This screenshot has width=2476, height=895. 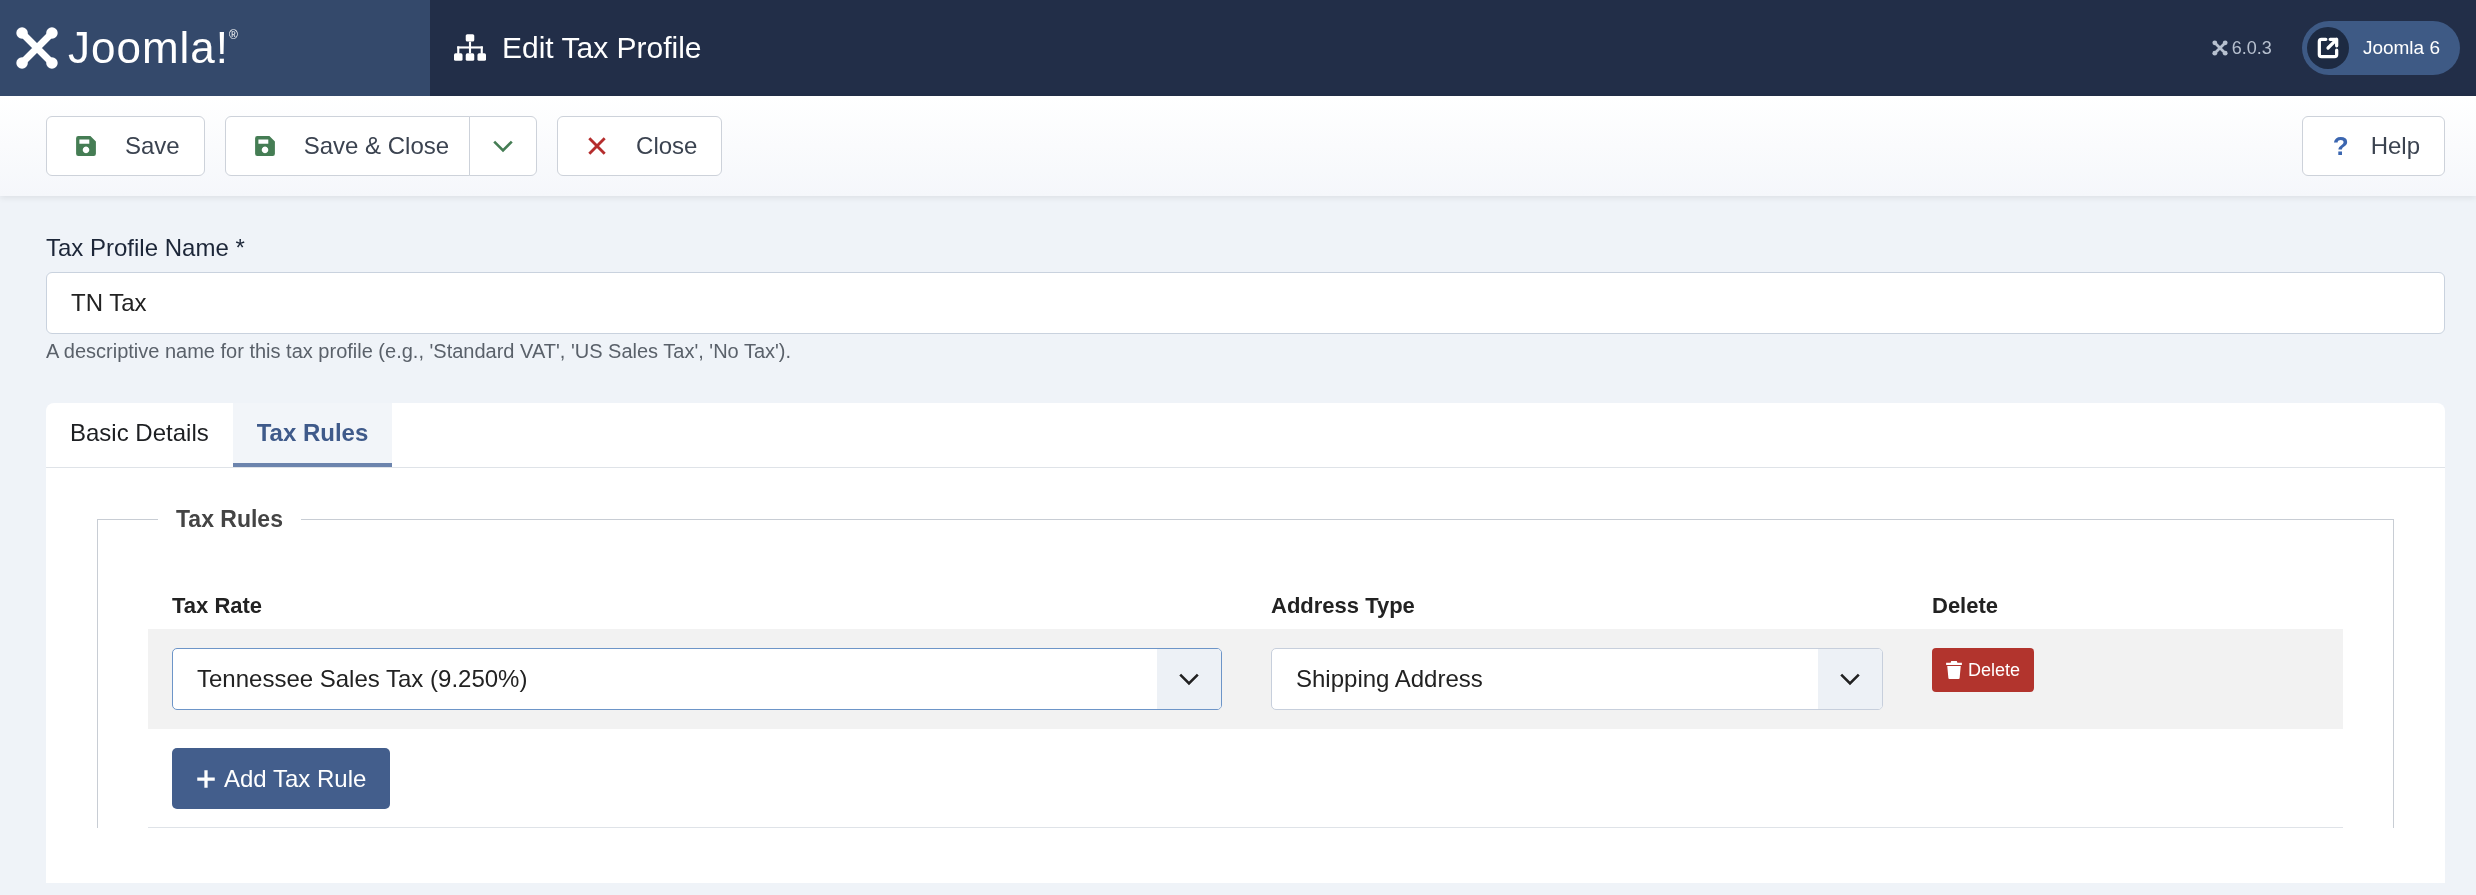 I want to click on tax-rate-select: Tennessee Sales Tax (9.250%), so click(x=697, y=679).